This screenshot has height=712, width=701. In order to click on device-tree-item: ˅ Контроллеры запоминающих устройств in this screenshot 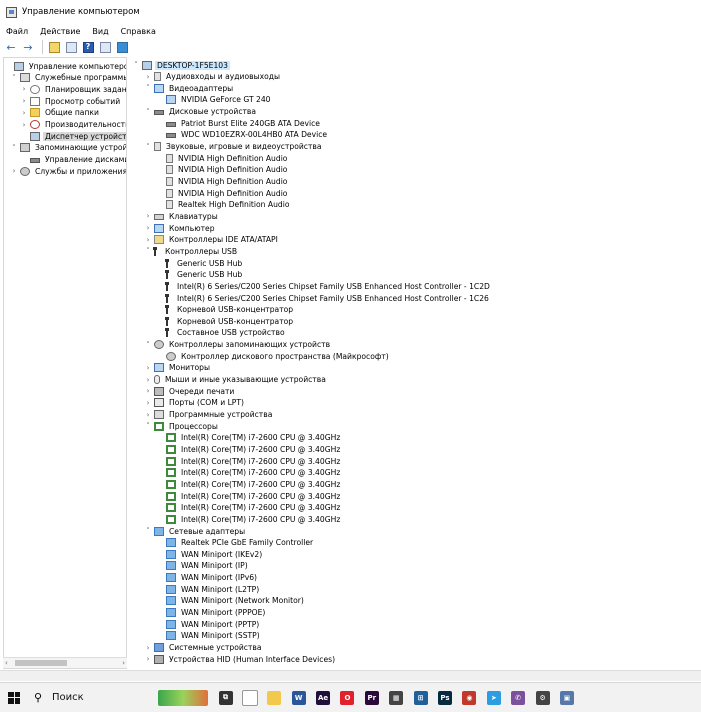, I will do `click(238, 345)`.